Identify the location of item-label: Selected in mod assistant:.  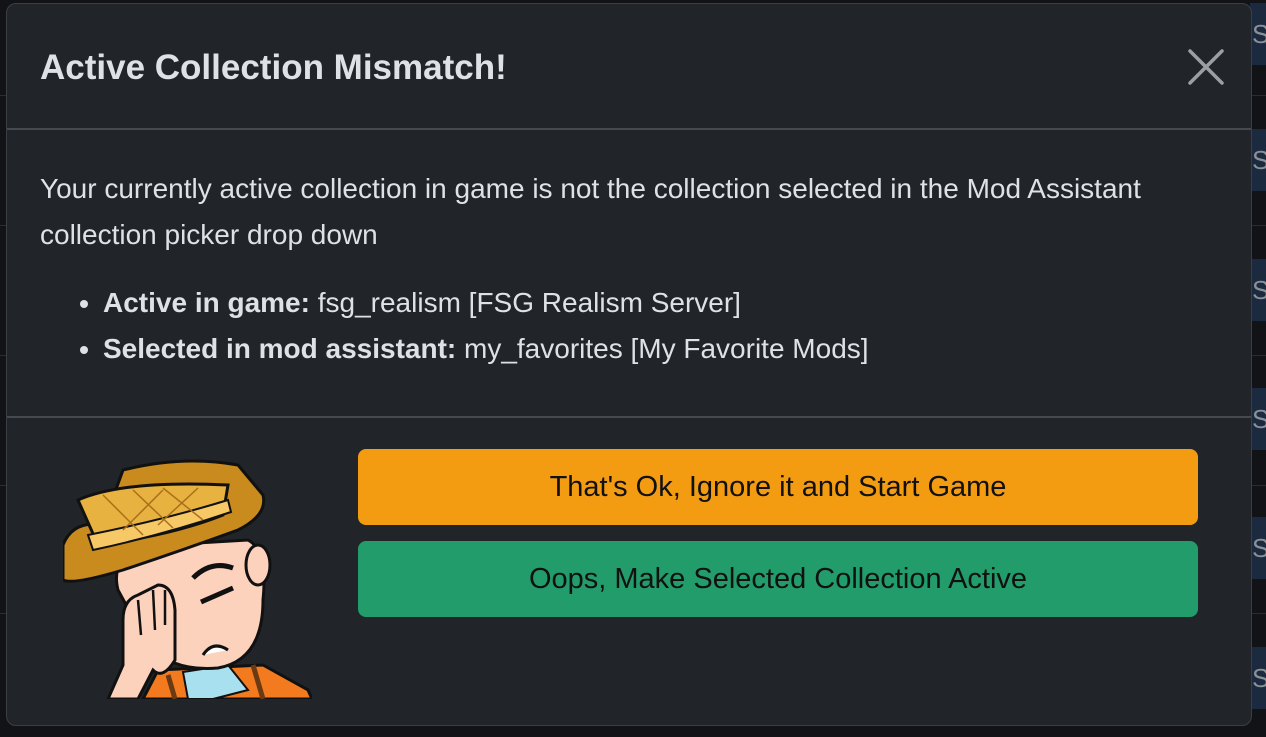
(280, 348).